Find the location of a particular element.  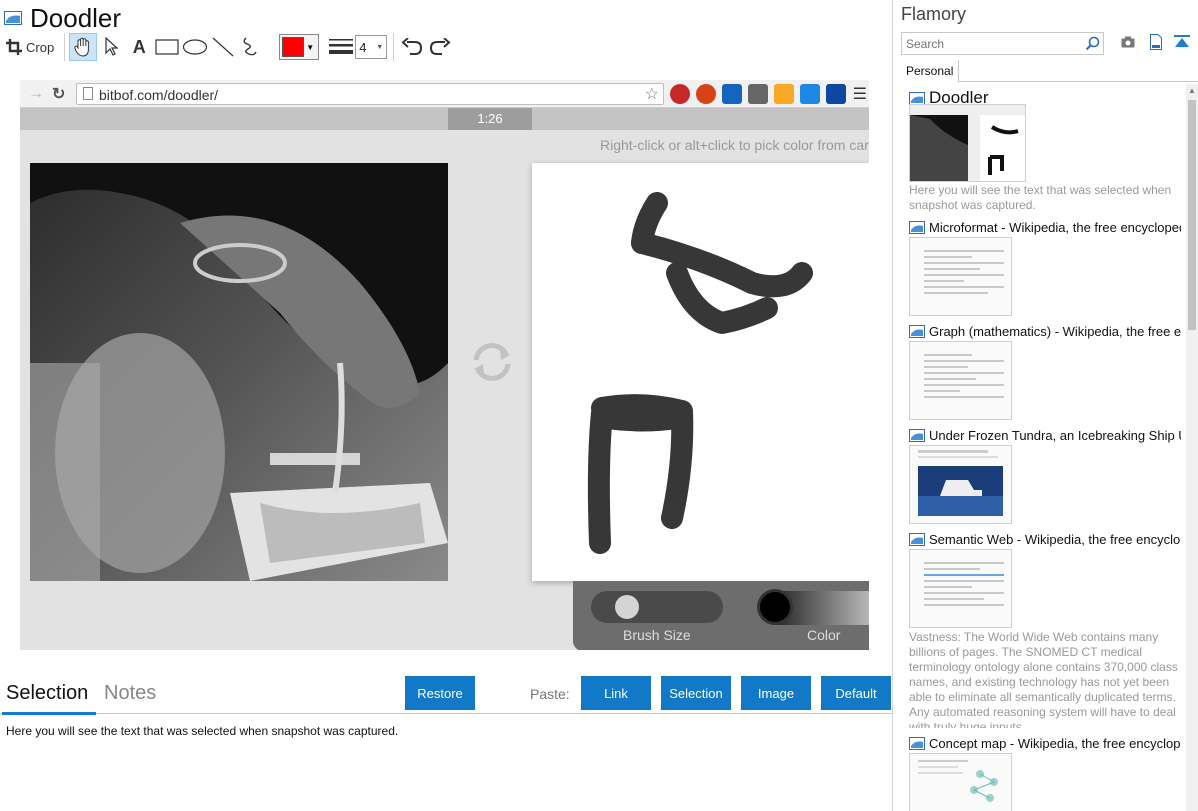

line-width-select: 4 ▼ is located at coordinates (371, 47).